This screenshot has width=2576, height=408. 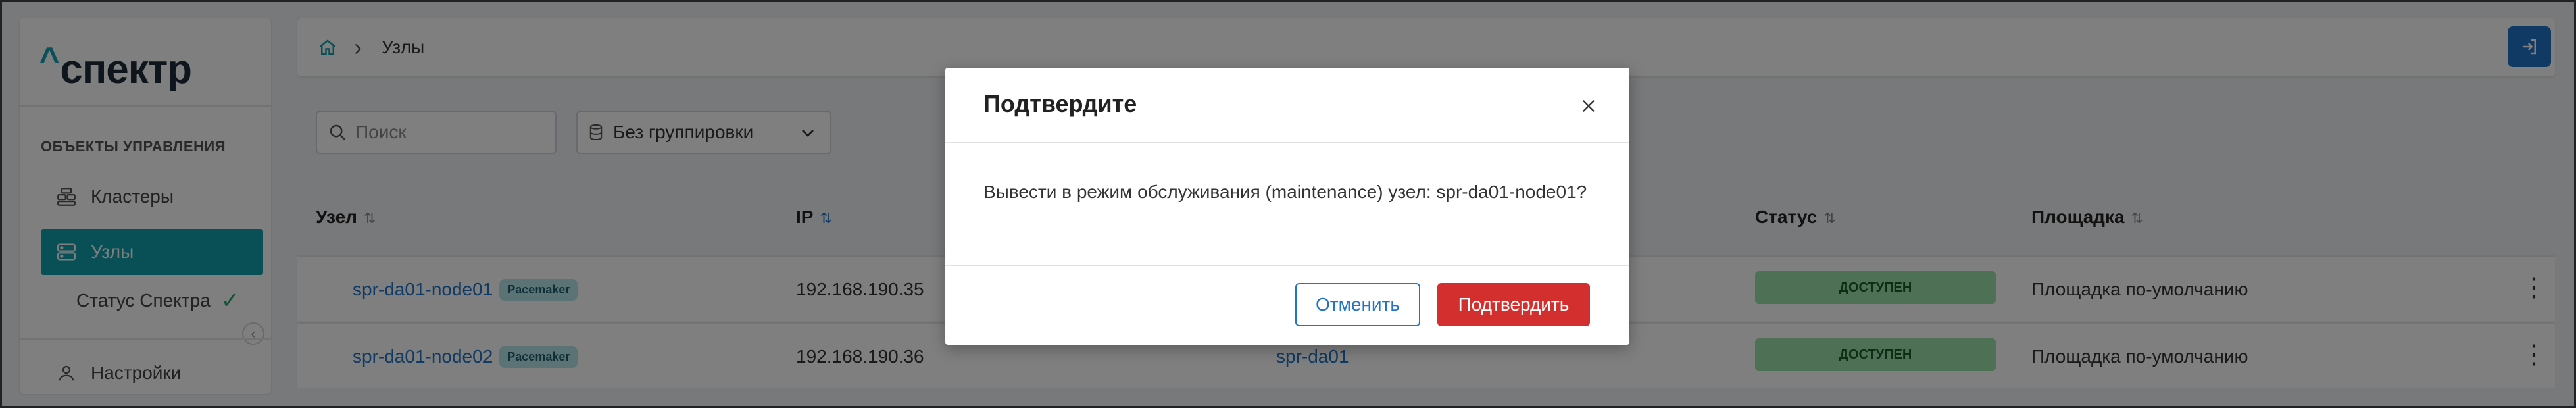 I want to click on close-icon, so click(x=1588, y=106).